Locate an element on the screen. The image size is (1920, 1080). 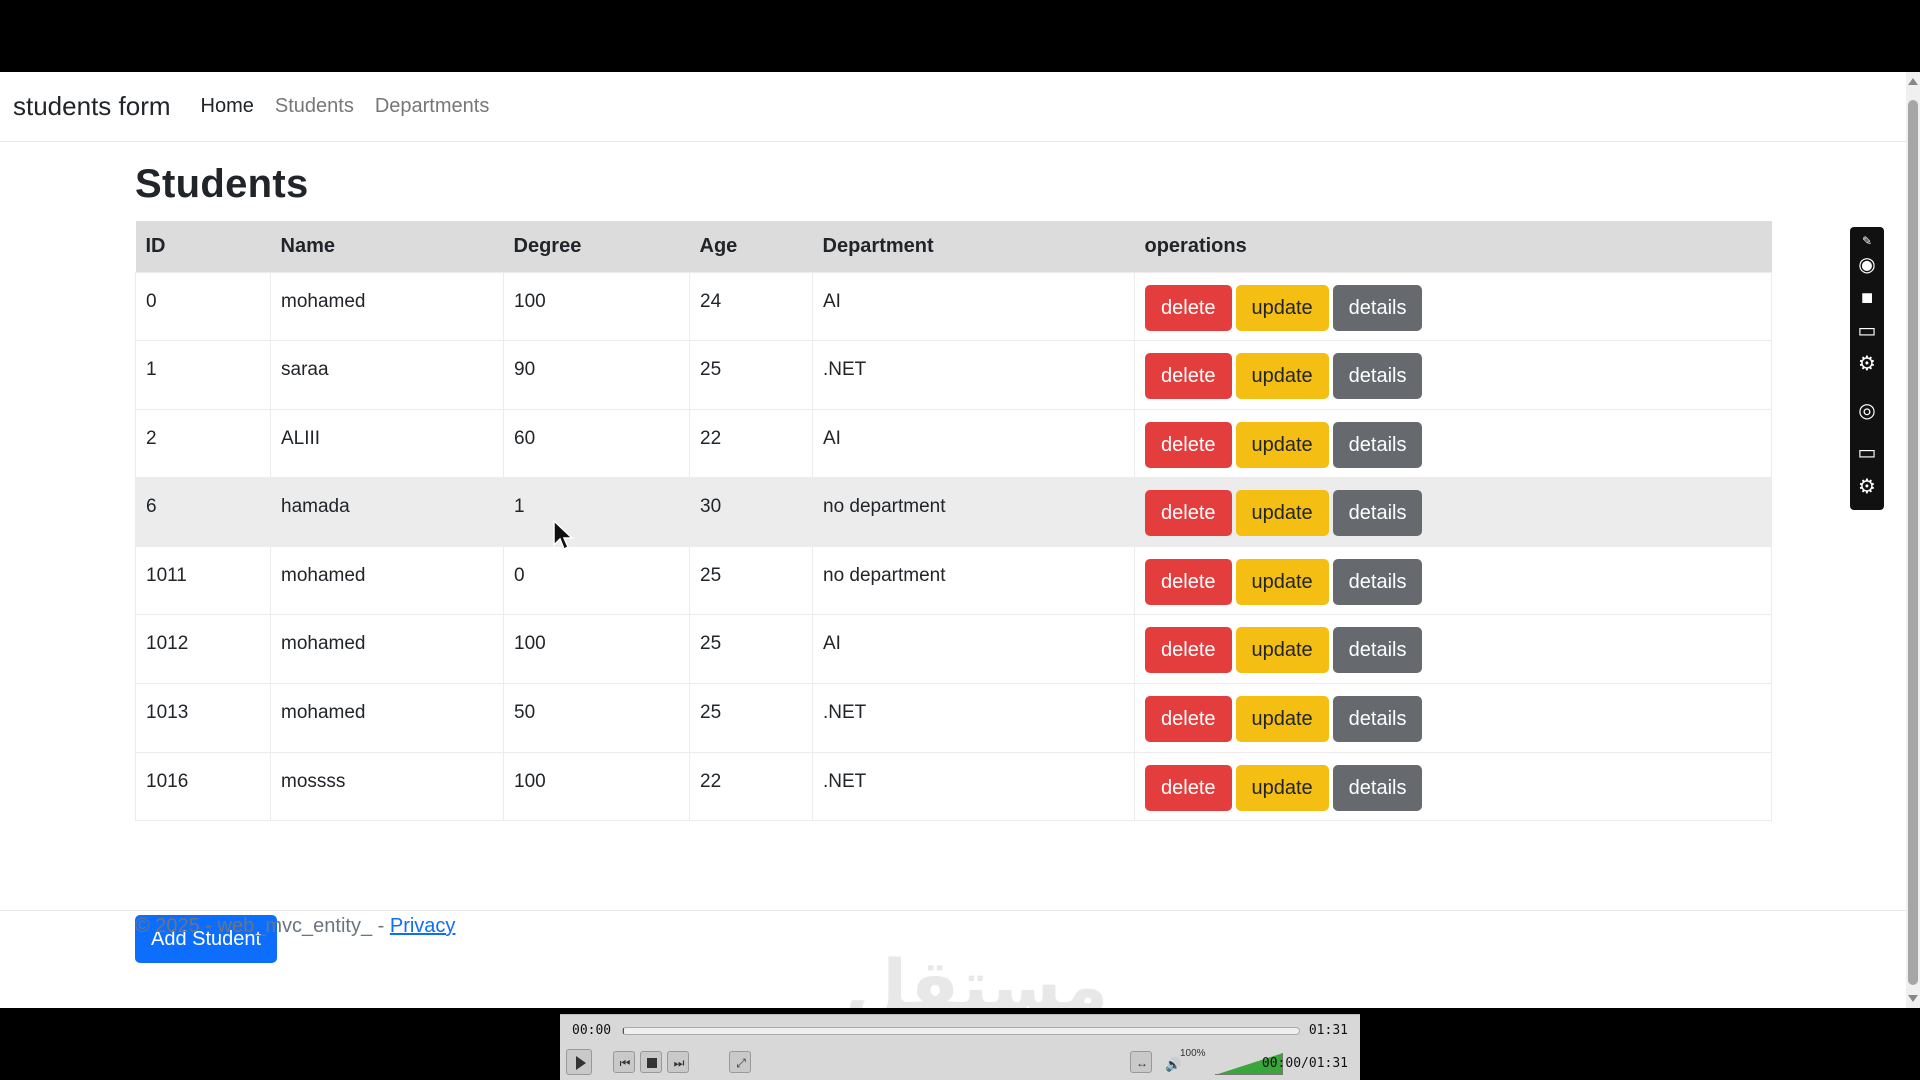
table-row: 1013 mohamed 50 25 .NET delete update details is located at coordinates (953, 718).